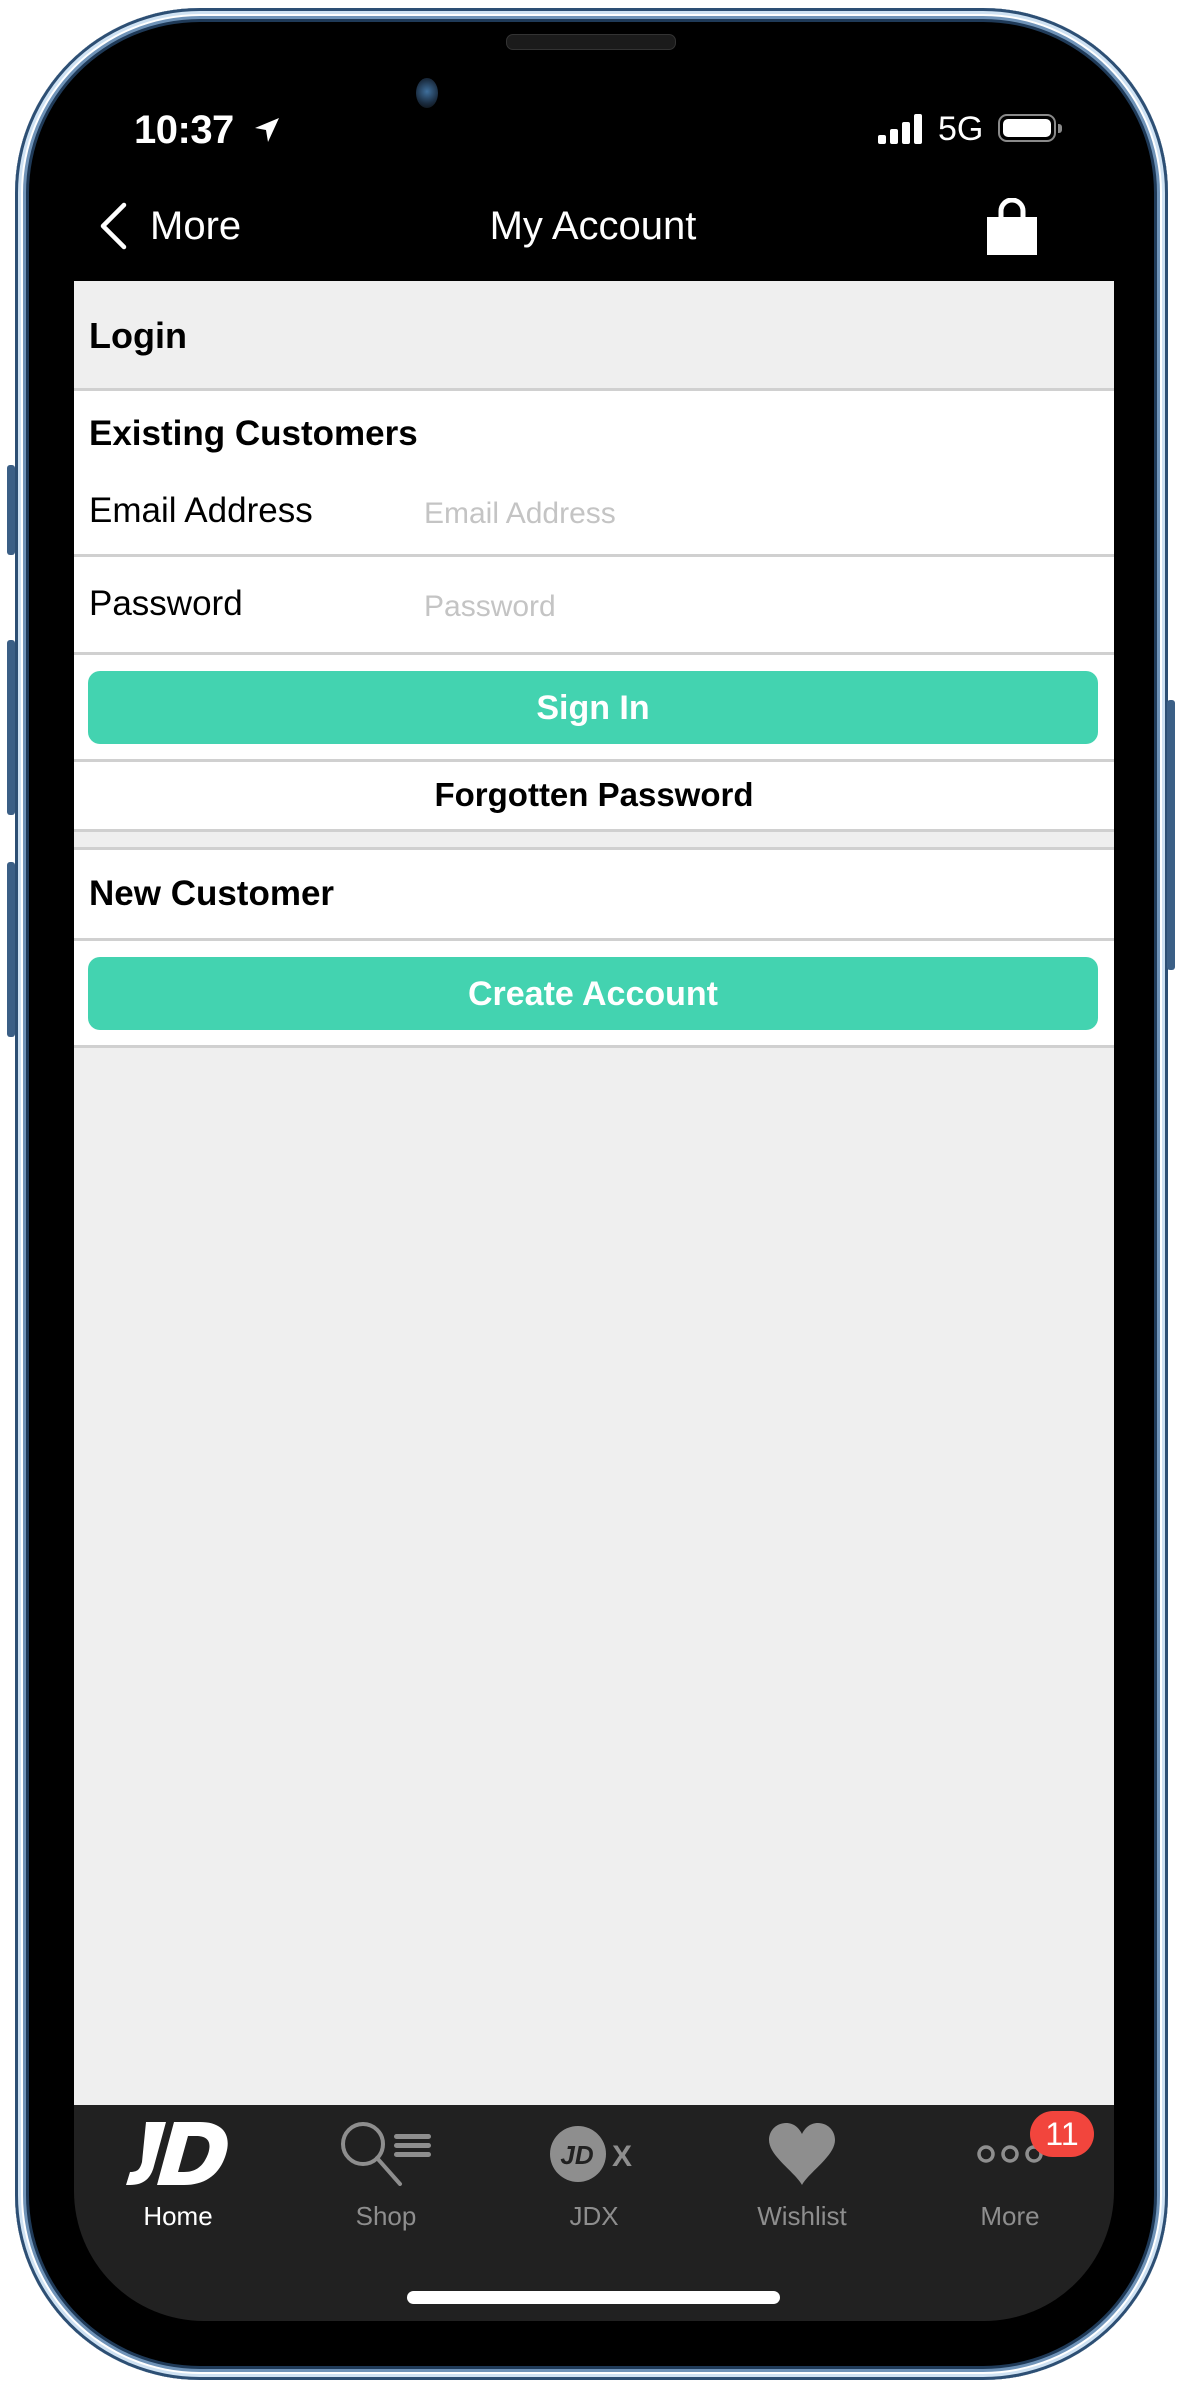 This screenshot has width=1183, height=2387. I want to click on home-indicator, so click(593, 2297).